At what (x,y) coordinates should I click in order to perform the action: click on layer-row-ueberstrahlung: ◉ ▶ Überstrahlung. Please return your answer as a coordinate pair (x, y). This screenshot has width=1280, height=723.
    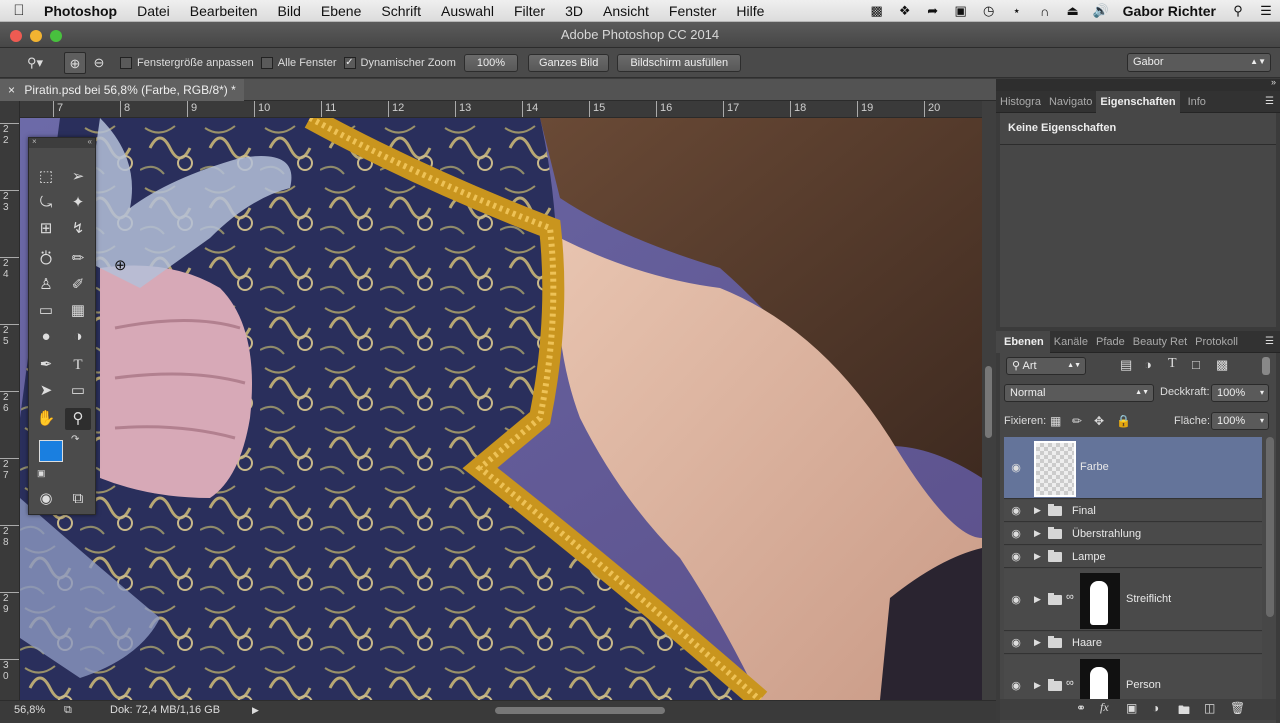
    Looking at the image, I should click on (1133, 534).